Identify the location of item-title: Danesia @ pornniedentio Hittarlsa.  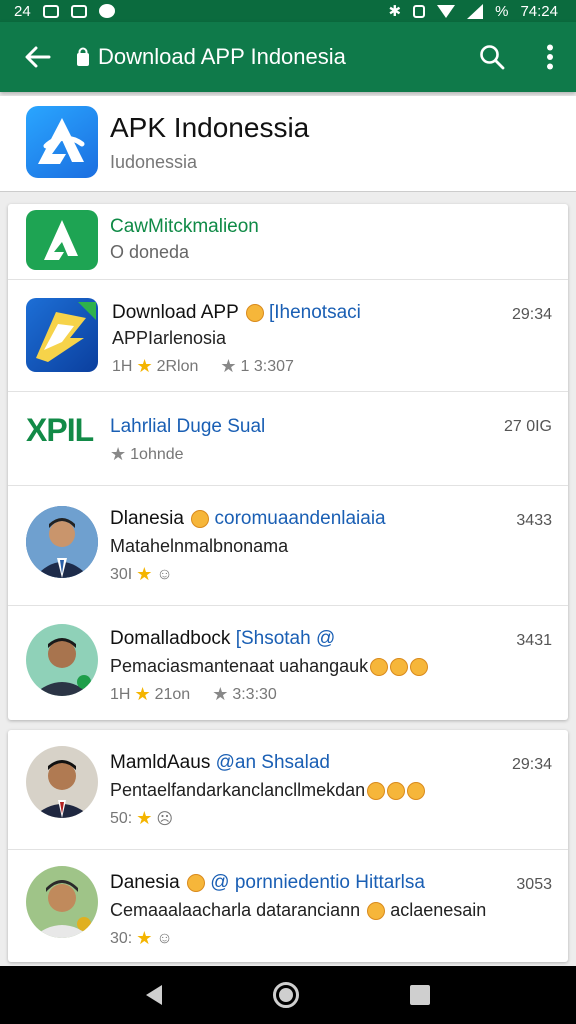
(267, 882).